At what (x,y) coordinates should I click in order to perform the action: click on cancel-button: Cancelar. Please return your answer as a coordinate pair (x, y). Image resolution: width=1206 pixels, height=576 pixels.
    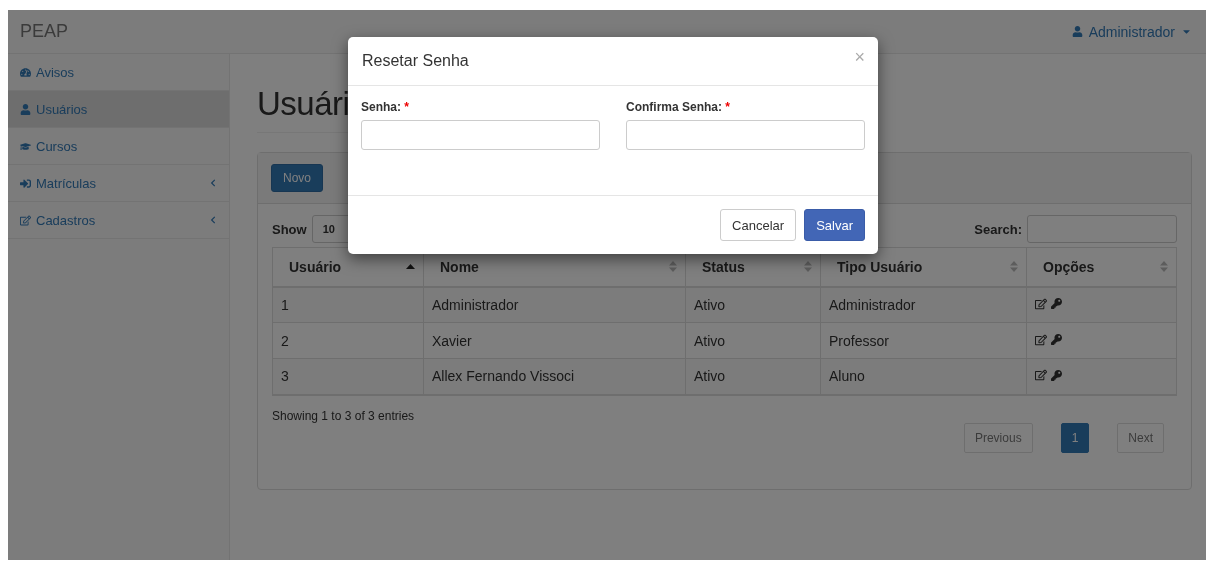
    Looking at the image, I should click on (758, 225).